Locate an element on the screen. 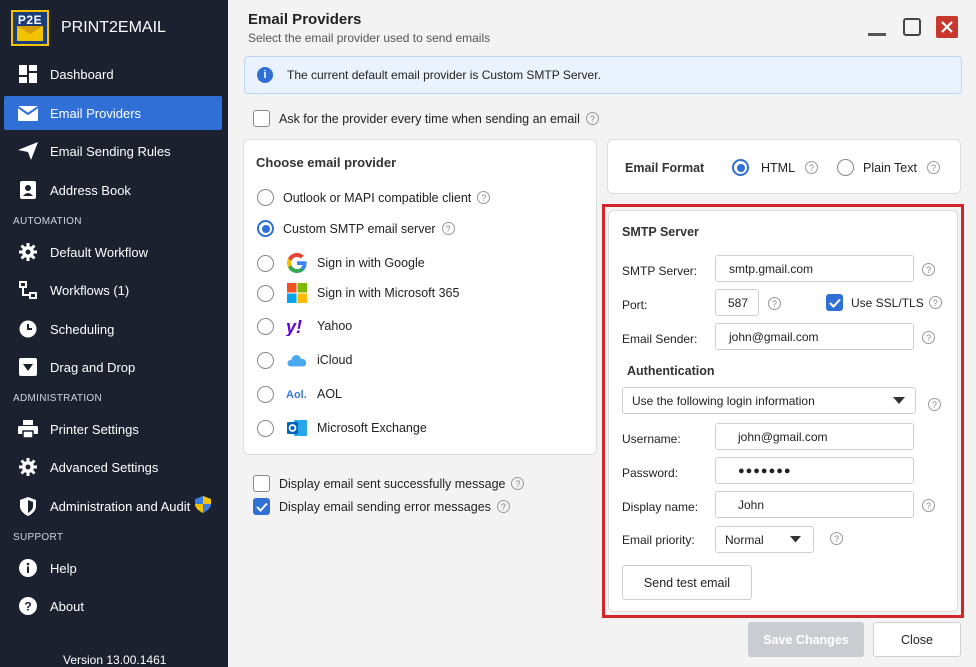 The image size is (976, 667). sidebar-item-address-book: Address Book is located at coordinates (113, 190).